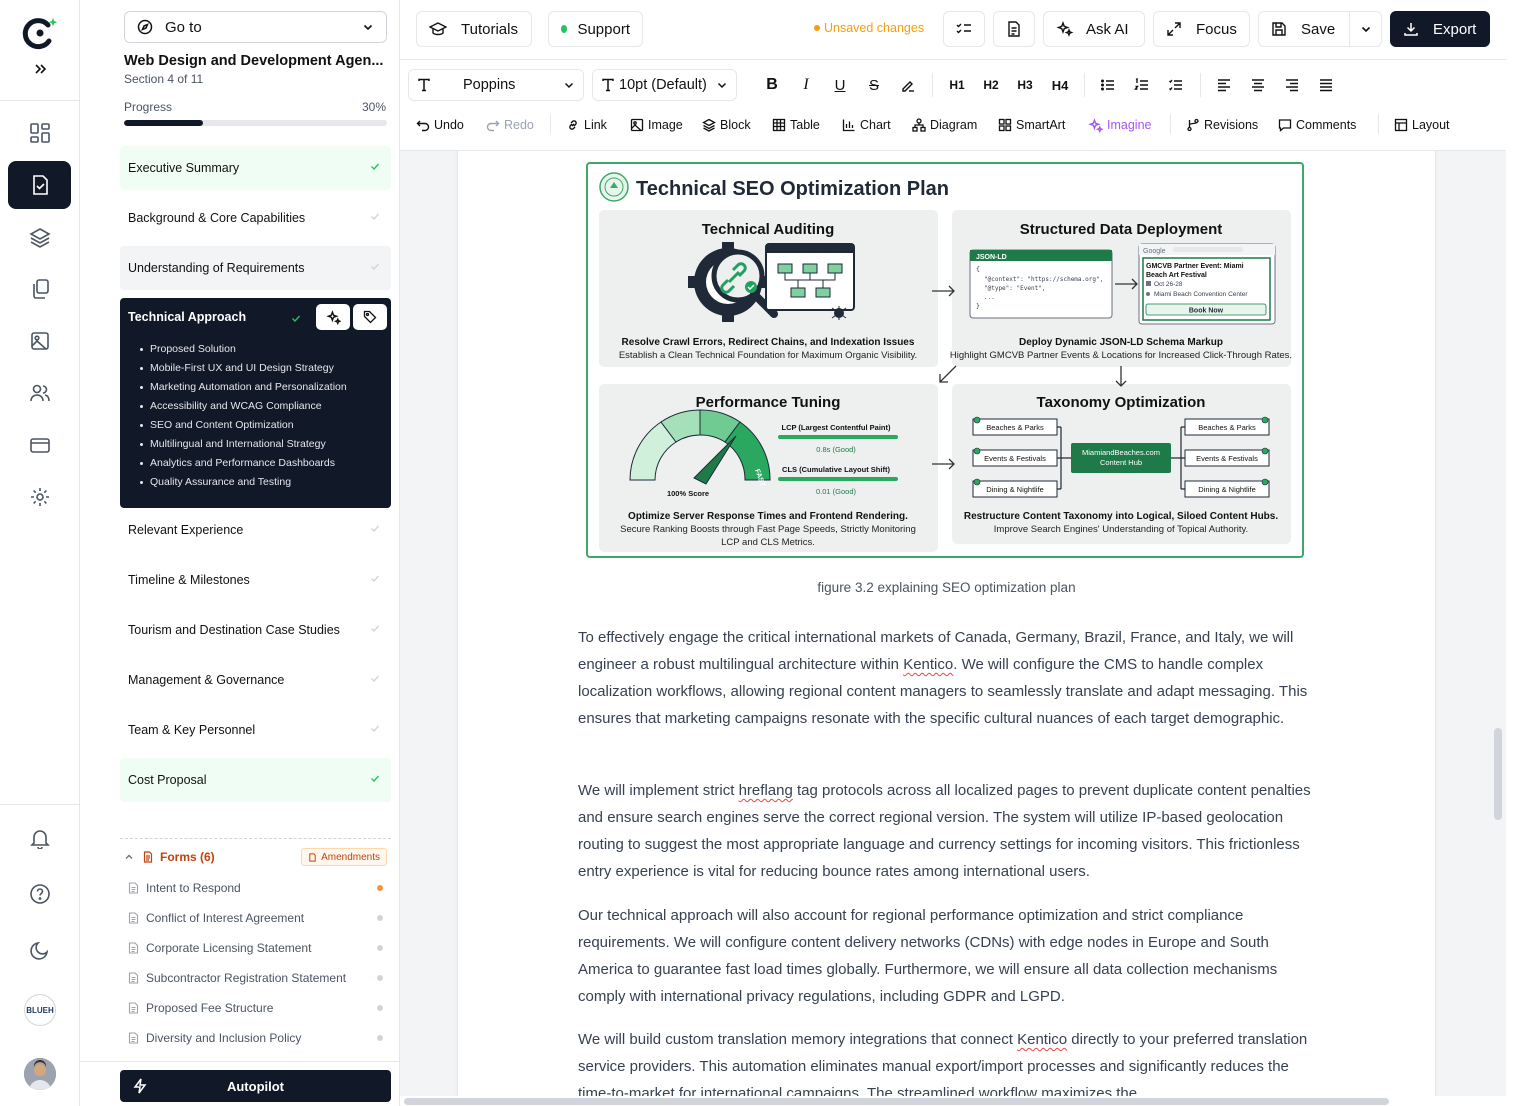  What do you see at coordinates (39, 497) in the screenshot?
I see `settings-gear-icon` at bounding box center [39, 497].